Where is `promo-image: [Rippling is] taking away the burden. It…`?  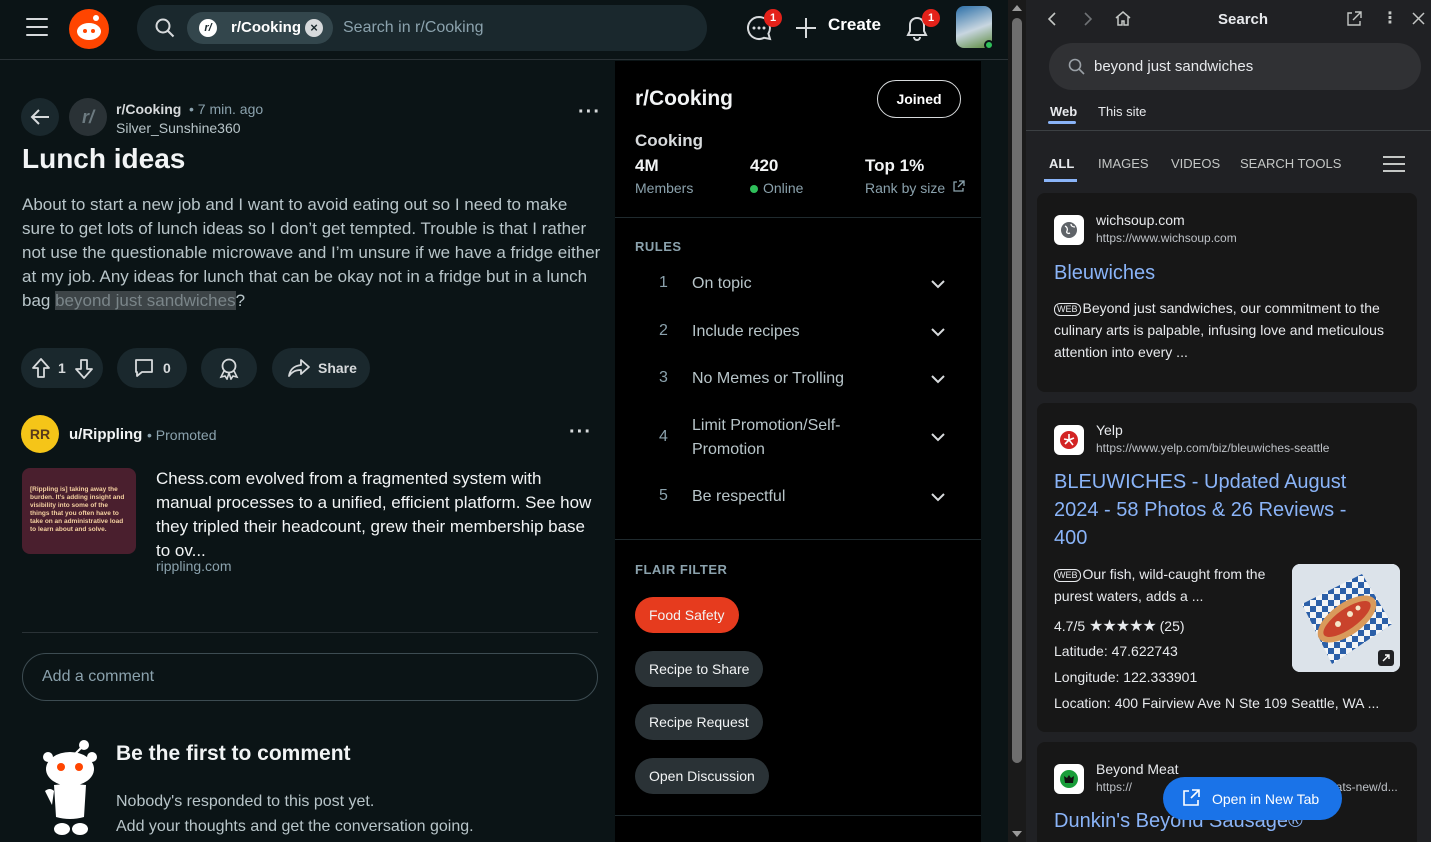
promo-image: [Rippling is] taking away the burden. It… is located at coordinates (79, 511).